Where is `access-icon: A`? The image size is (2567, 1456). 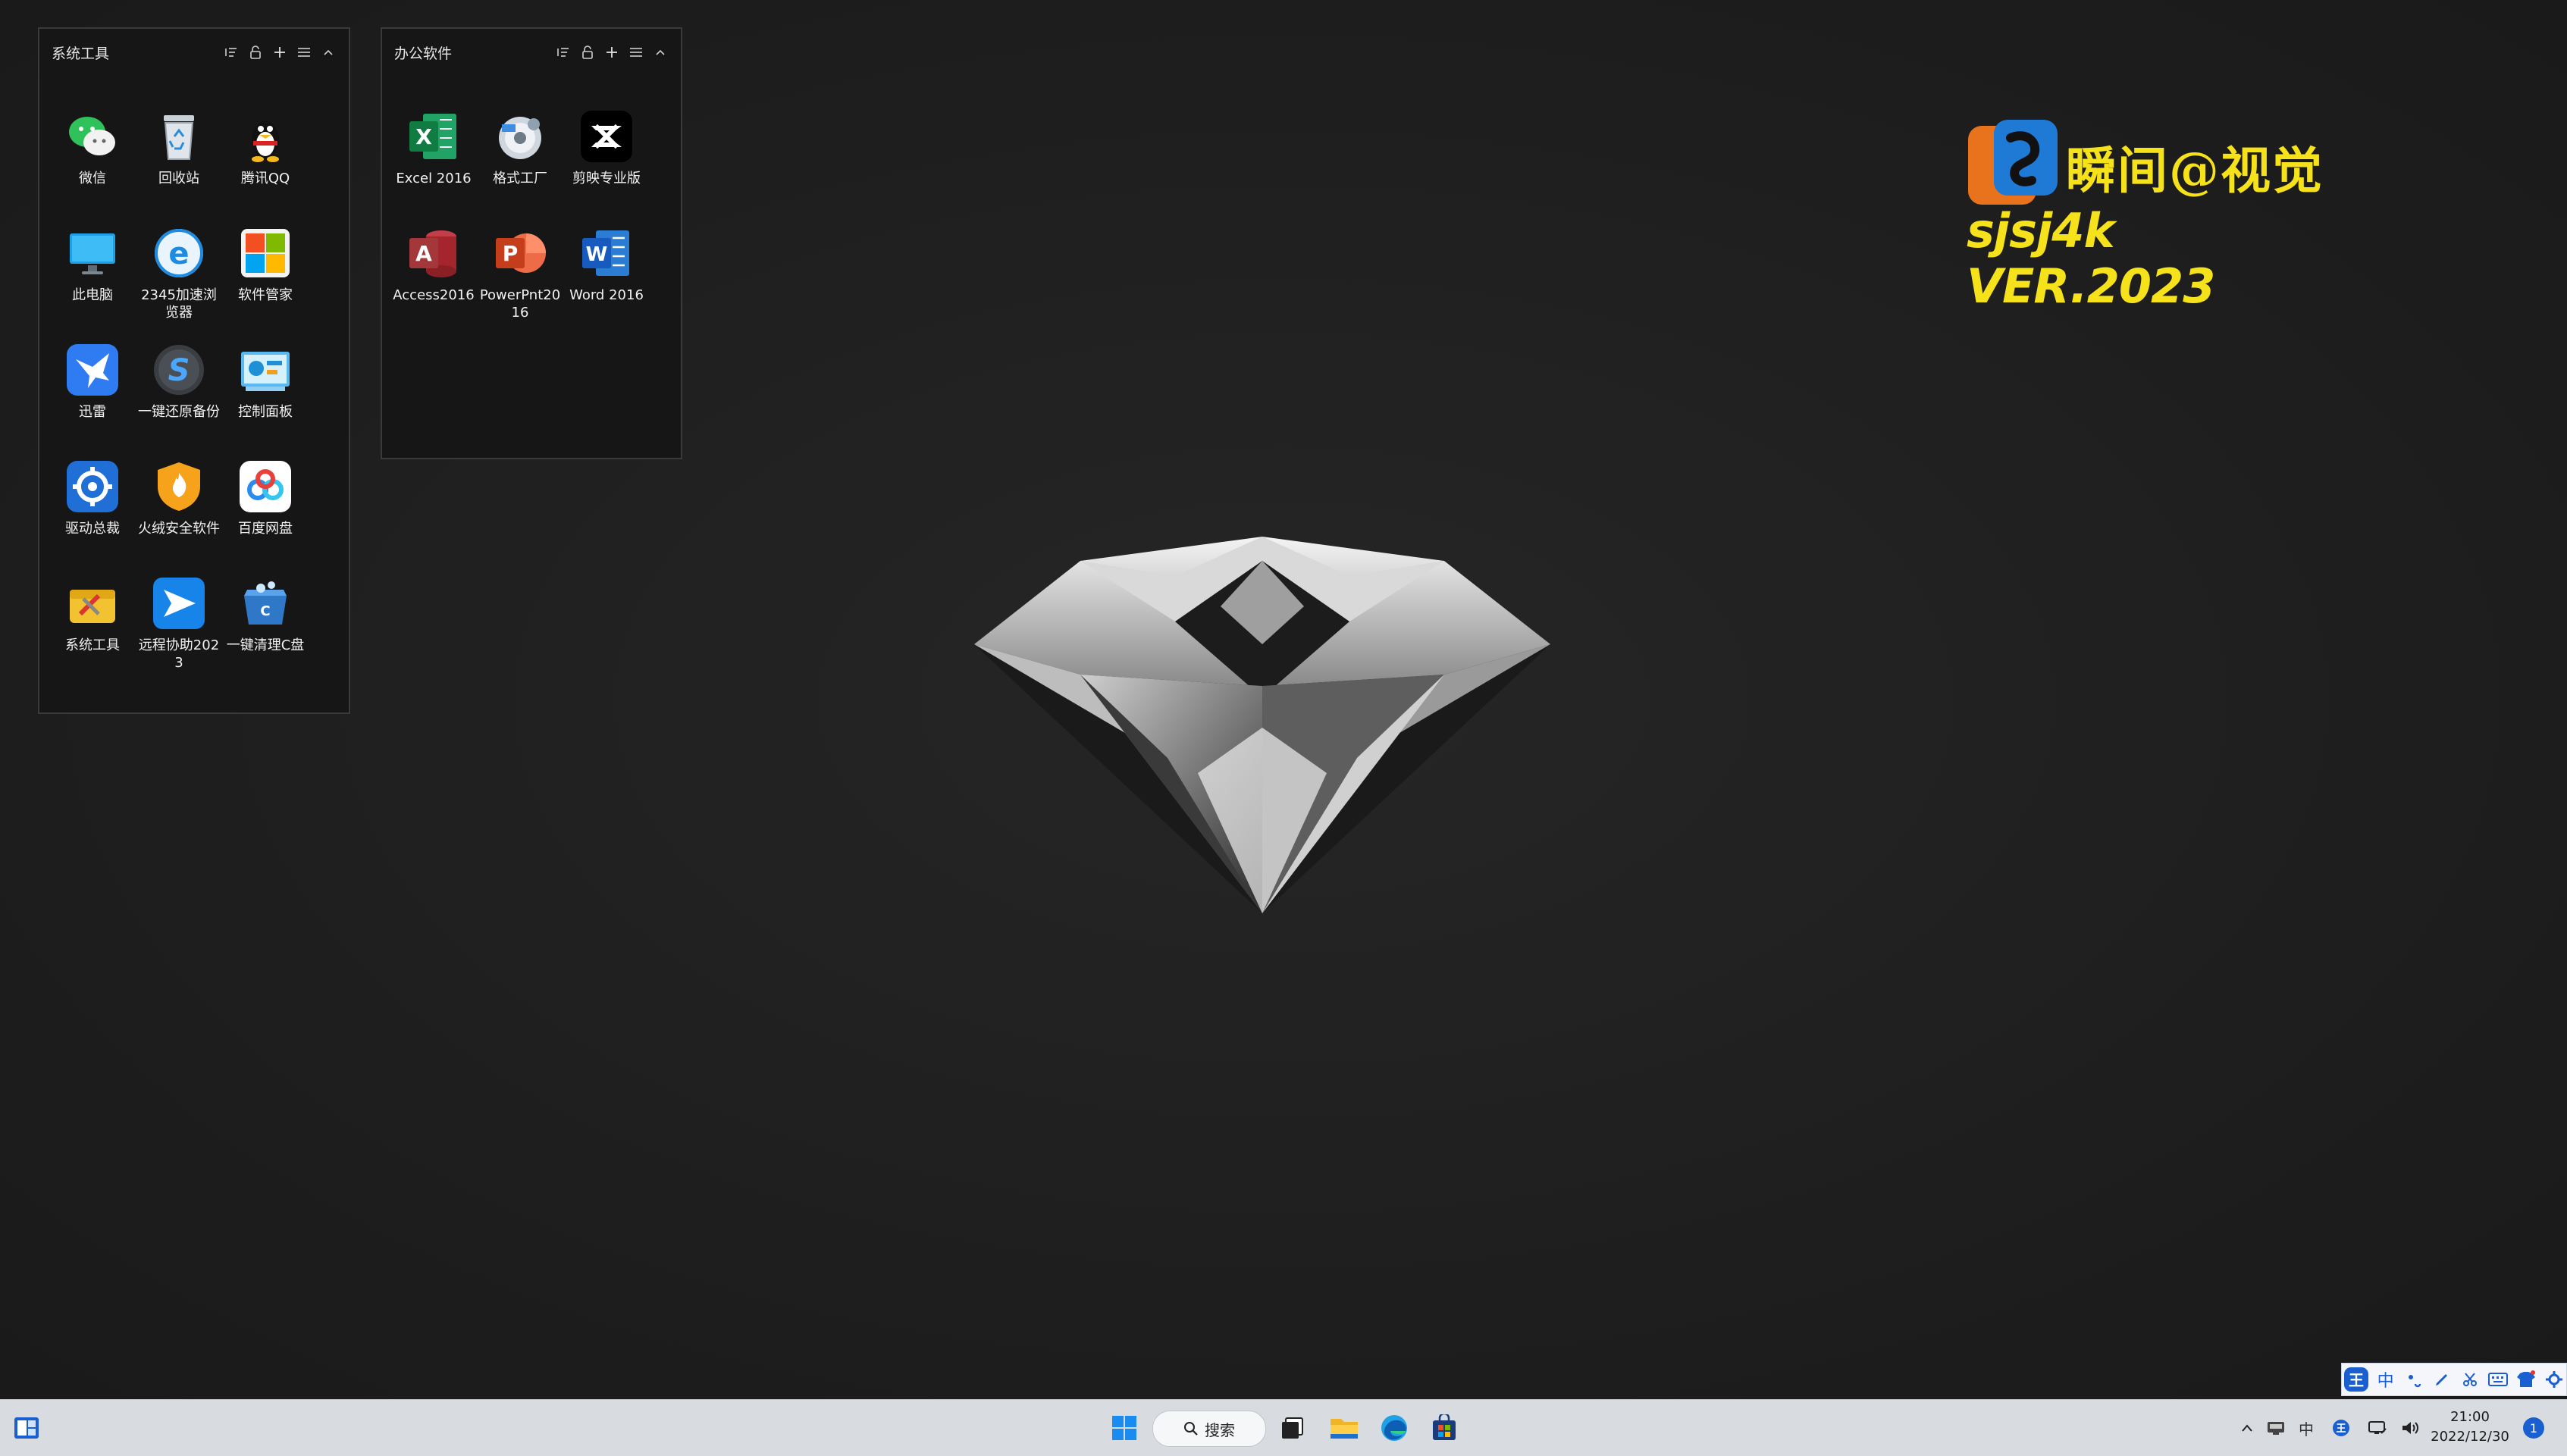 access-icon: A is located at coordinates (432, 253).